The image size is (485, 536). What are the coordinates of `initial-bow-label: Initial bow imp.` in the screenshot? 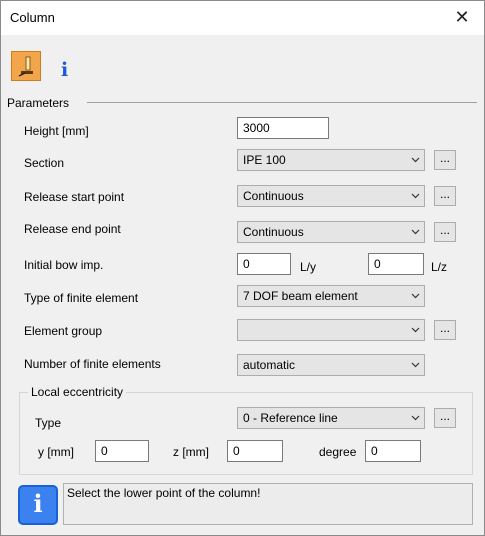 It's located at (64, 265).